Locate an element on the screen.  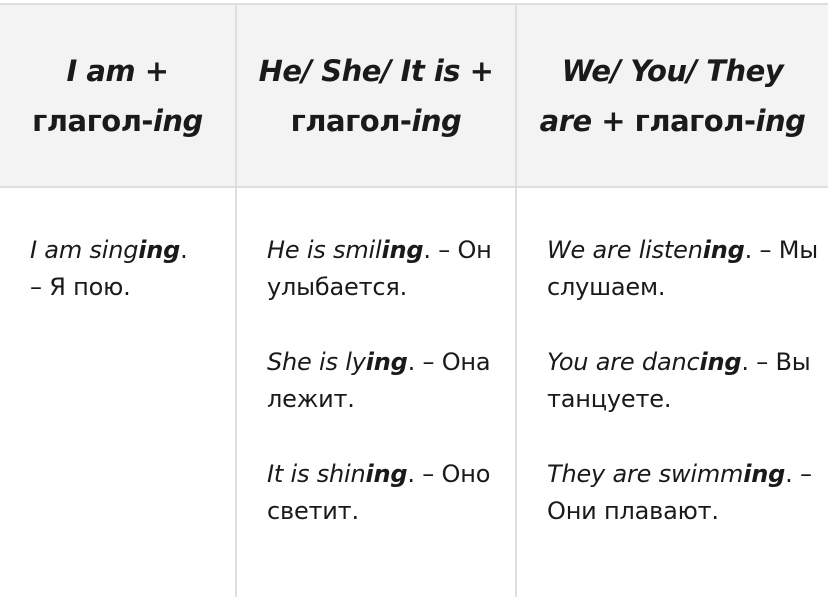
example-stem: We are listen is located at coordinates (625, 250).